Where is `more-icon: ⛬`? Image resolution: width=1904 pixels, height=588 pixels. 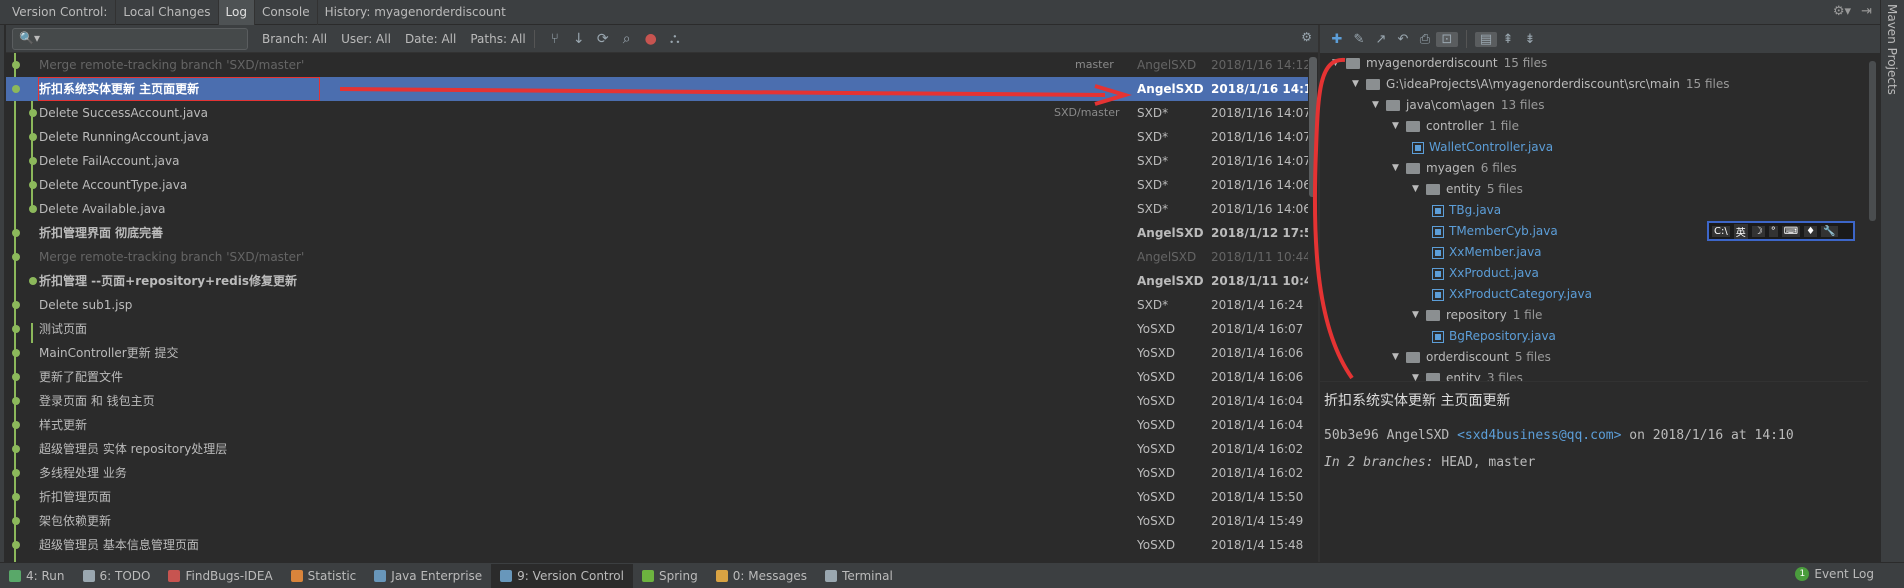
more-icon: ⛬ is located at coordinates (675, 39).